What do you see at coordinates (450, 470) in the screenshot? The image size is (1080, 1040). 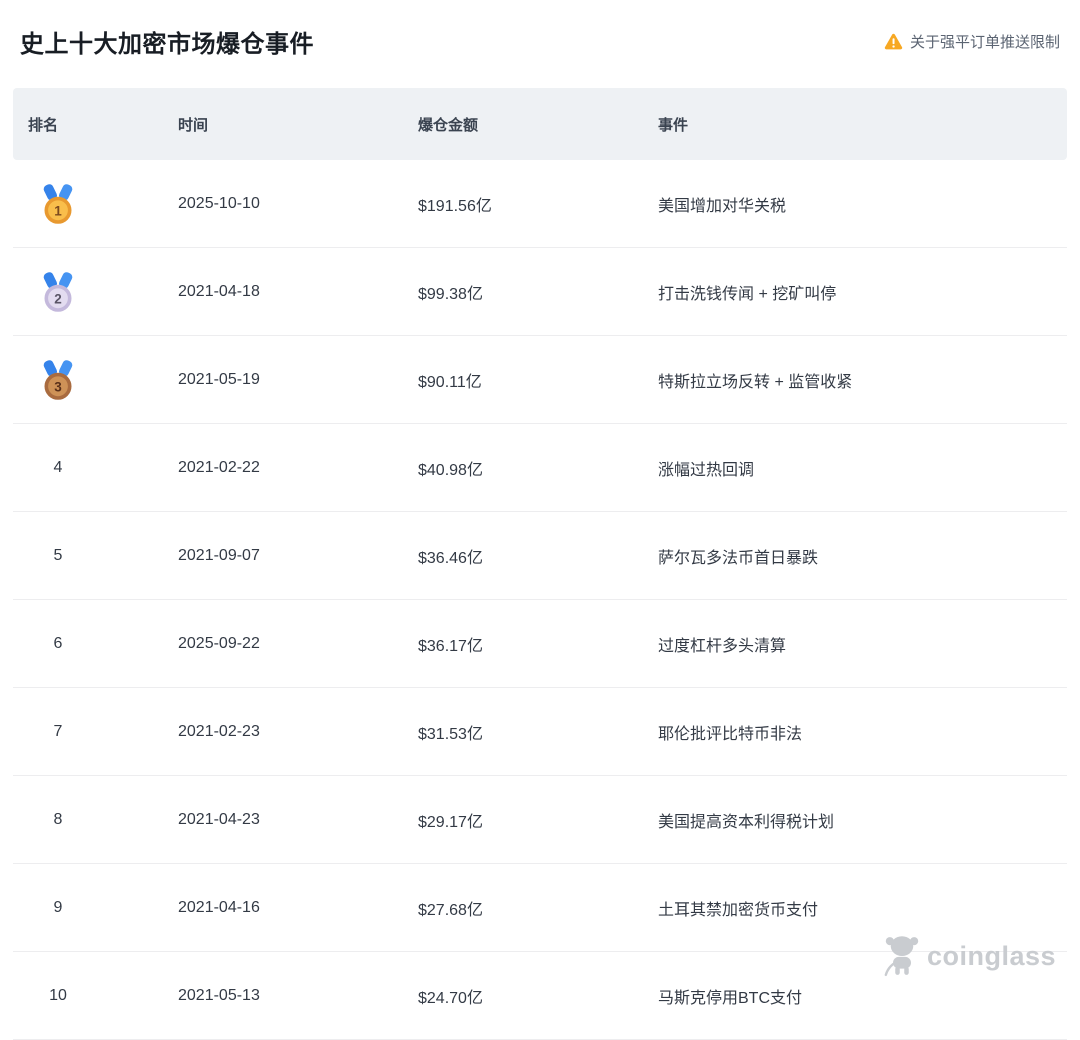 I see `liquidation-amount: $40.98亿` at bounding box center [450, 470].